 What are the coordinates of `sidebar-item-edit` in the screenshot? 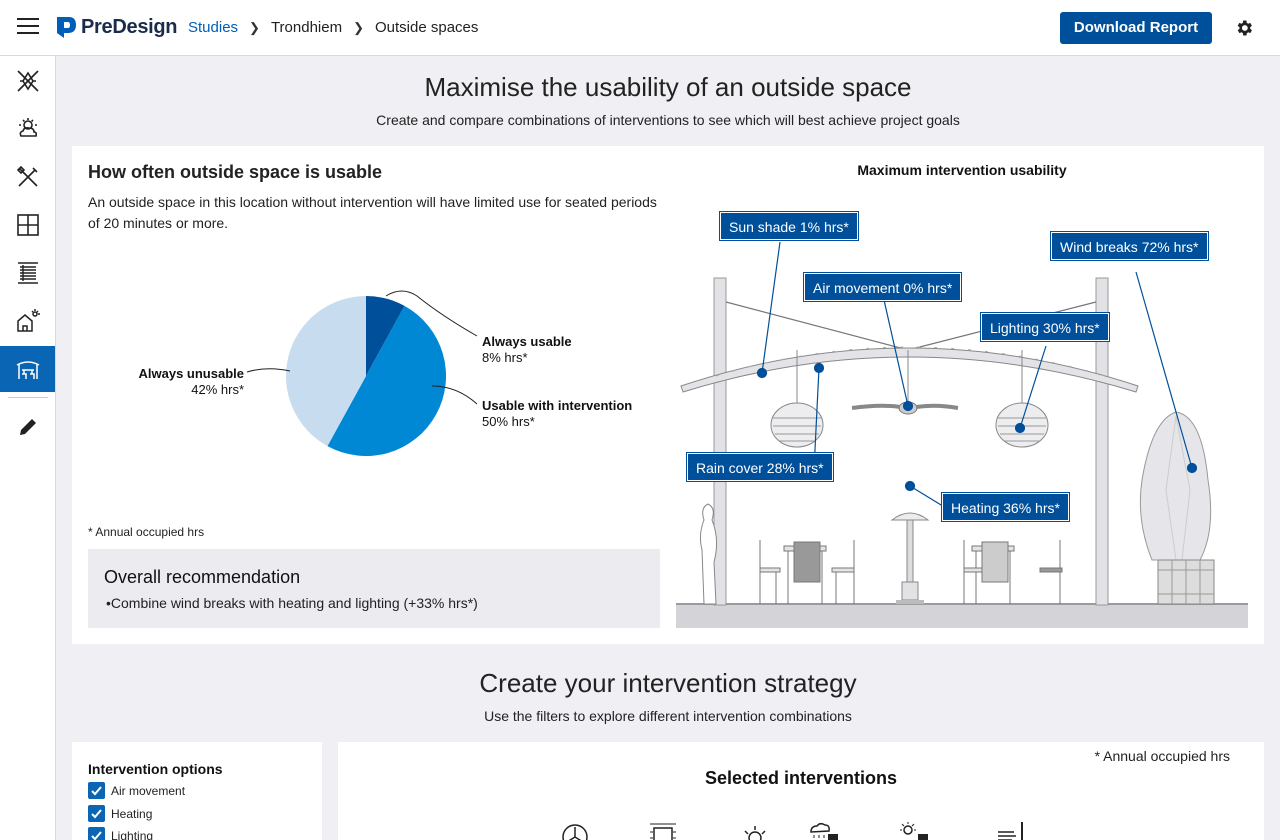 It's located at (27, 427).